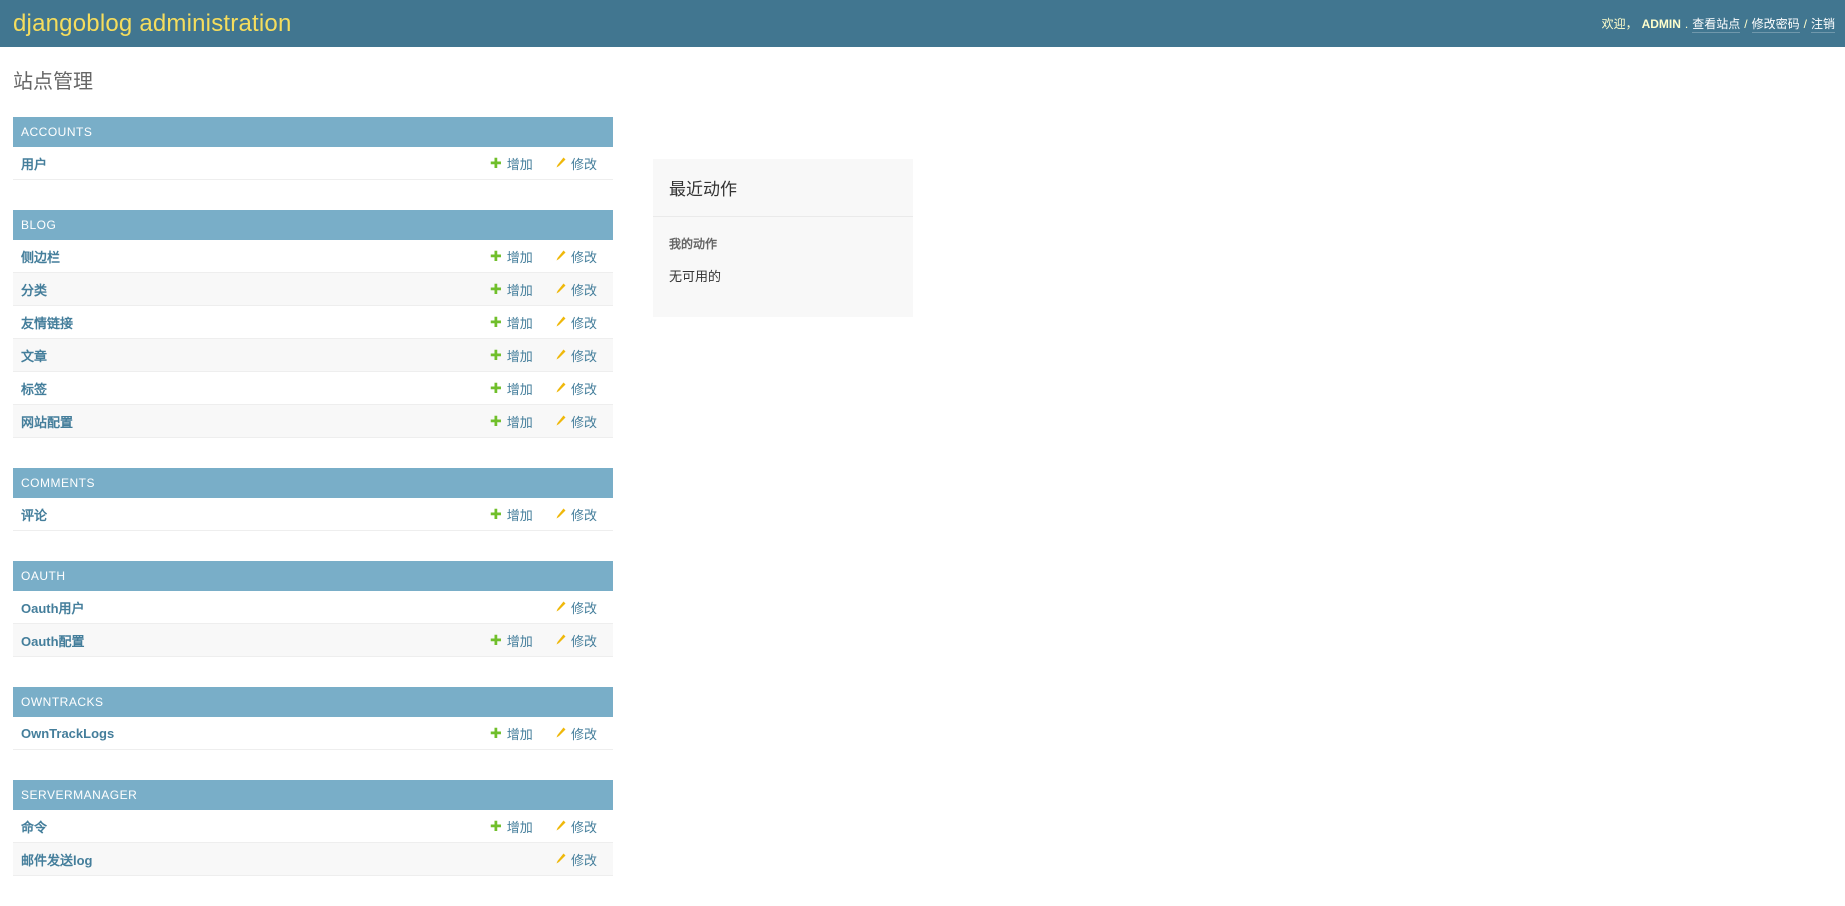 The width and height of the screenshot is (1845, 906). I want to click on model-row: OwnTrackLogs ✚ 增加 修改, so click(313, 733).